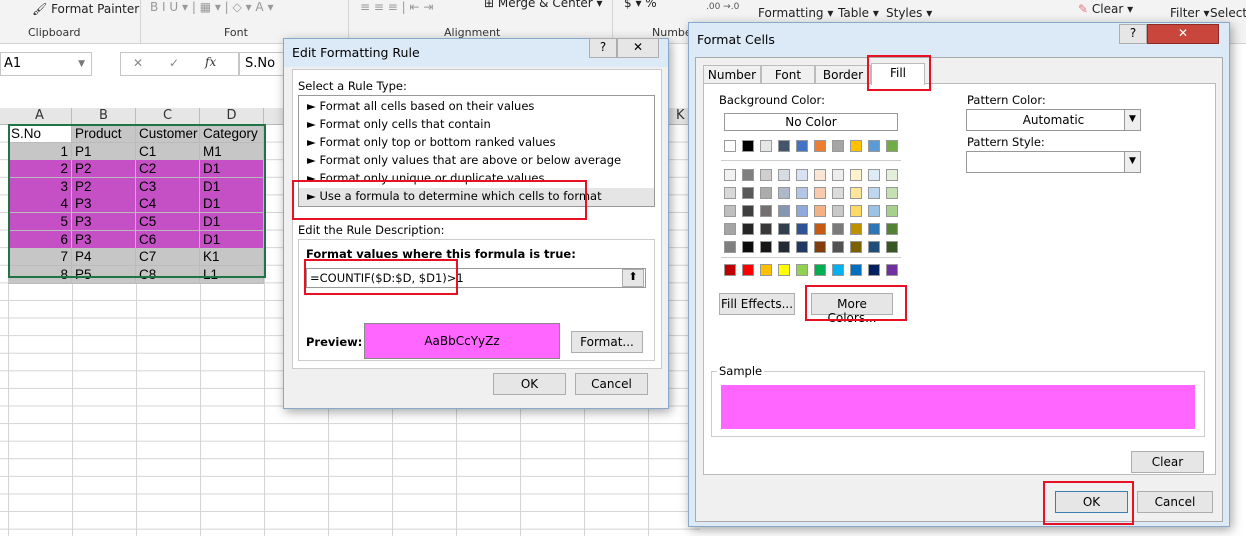 The width and height of the screenshot is (1246, 536). What do you see at coordinates (211, 7) in the screenshot?
I see `bold-italic-underline-icons: B I U ▾ | ▦ ▾ | ◇ ▾ A ▾` at bounding box center [211, 7].